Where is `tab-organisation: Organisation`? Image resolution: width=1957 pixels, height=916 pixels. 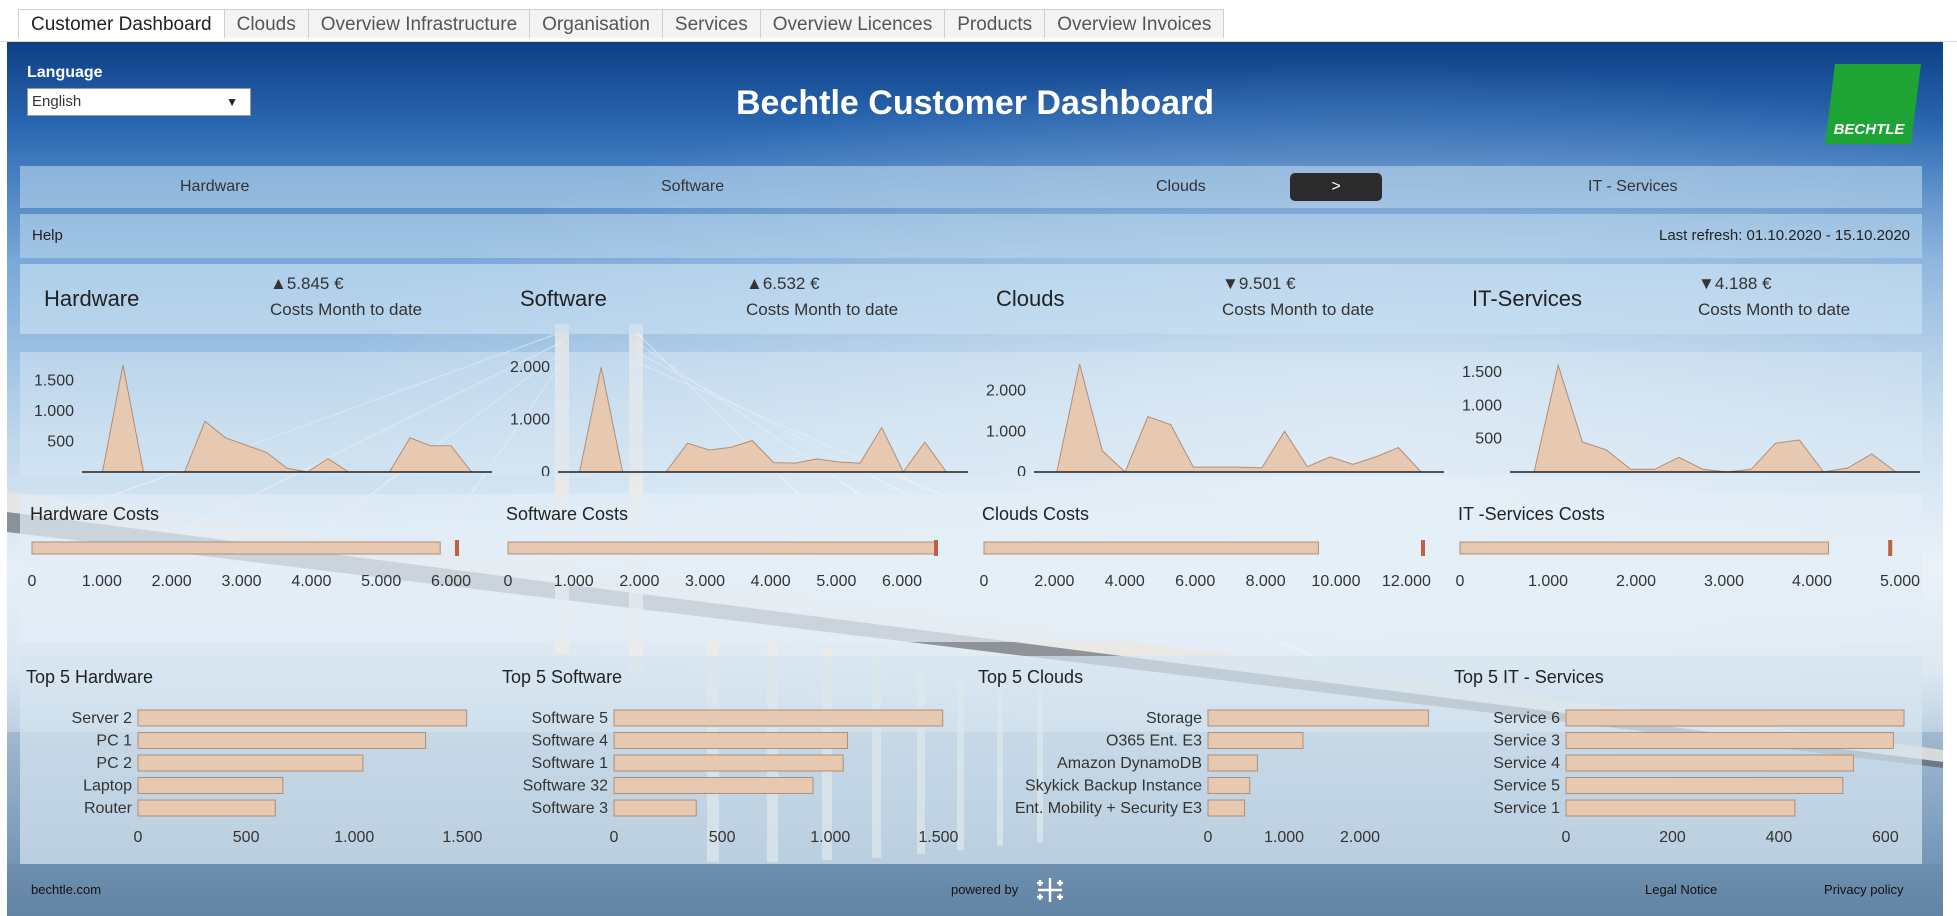
tab-organisation: Organisation is located at coordinates (596, 23).